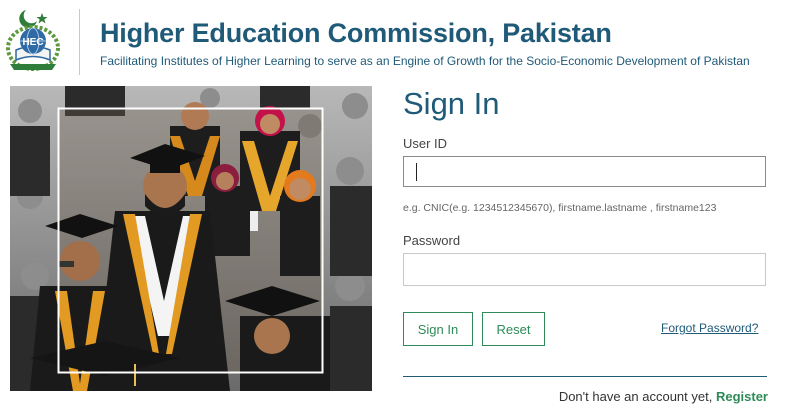 This screenshot has height=419, width=796. I want to click on site-title: Higher Education Commission, Pakistan, so click(356, 33).